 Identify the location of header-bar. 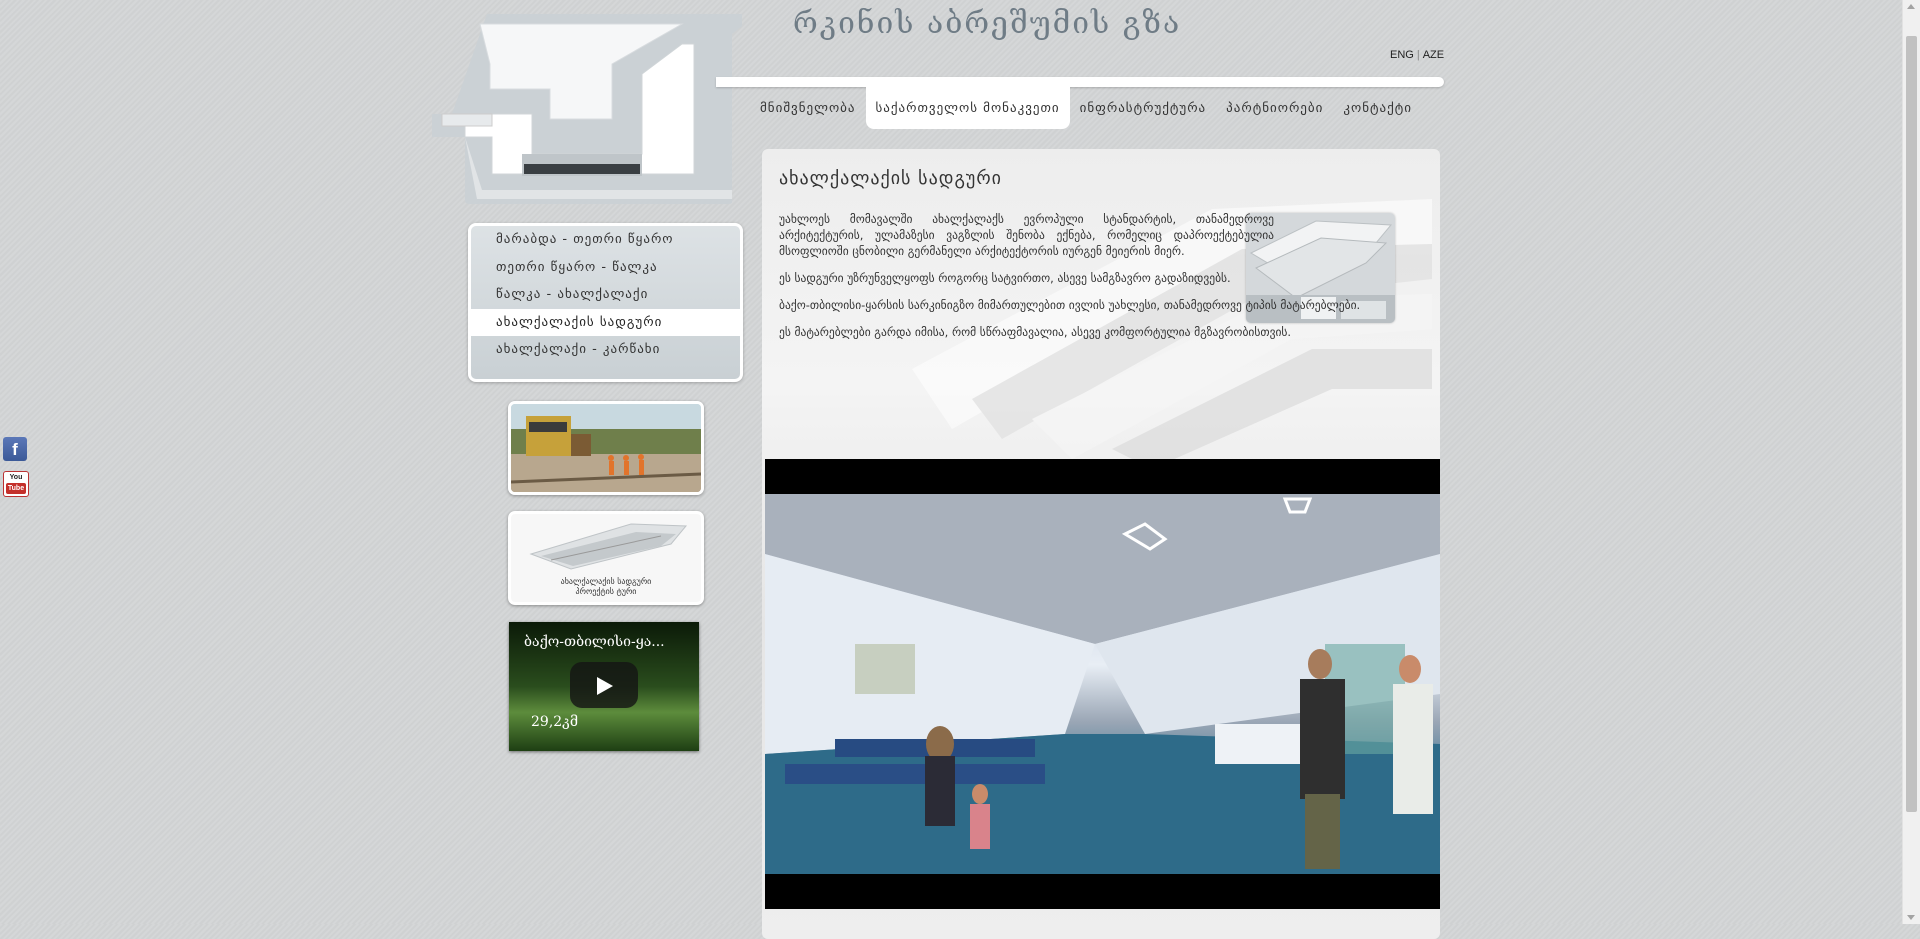
(1080, 82).